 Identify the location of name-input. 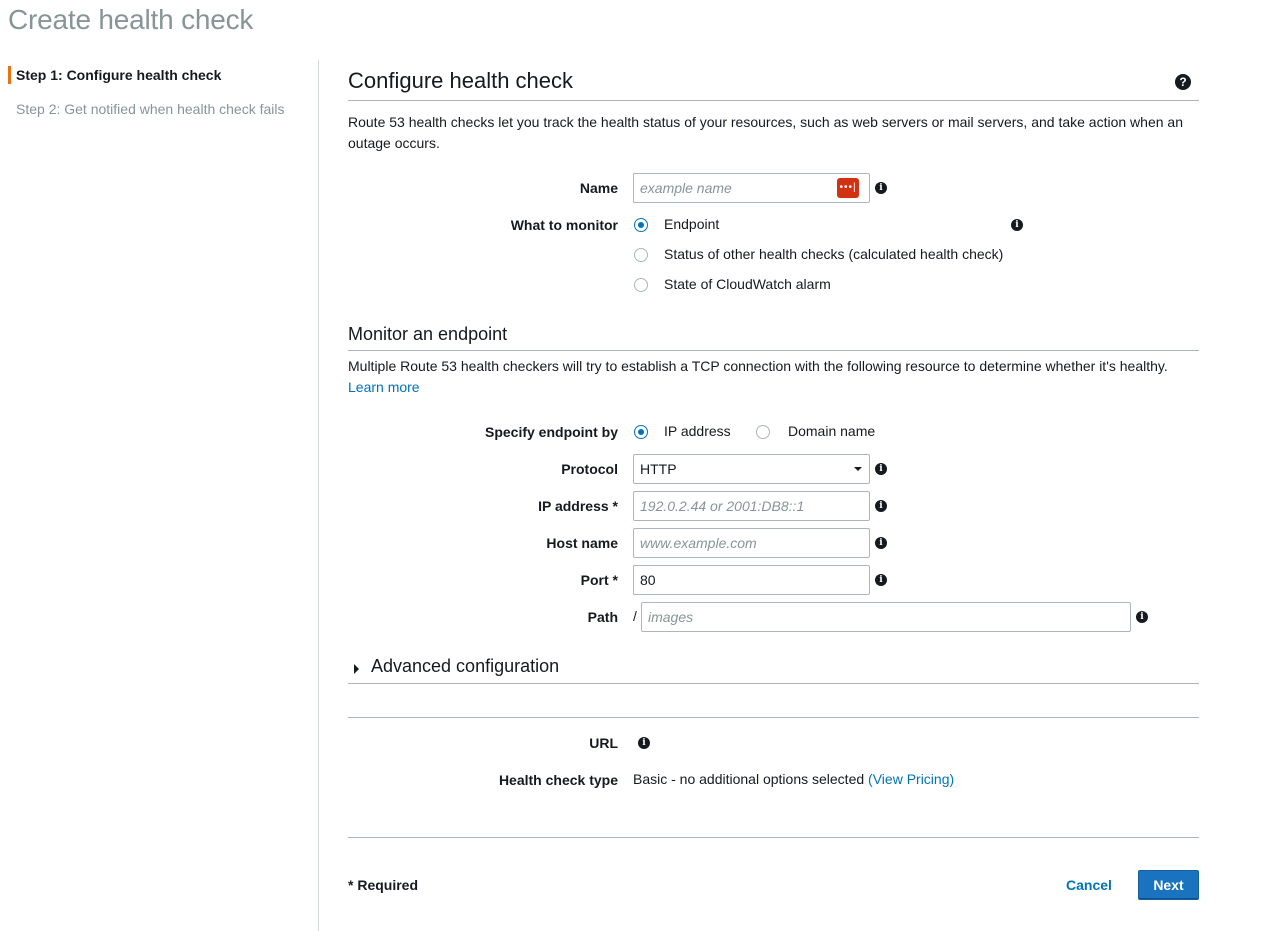
(751, 188).